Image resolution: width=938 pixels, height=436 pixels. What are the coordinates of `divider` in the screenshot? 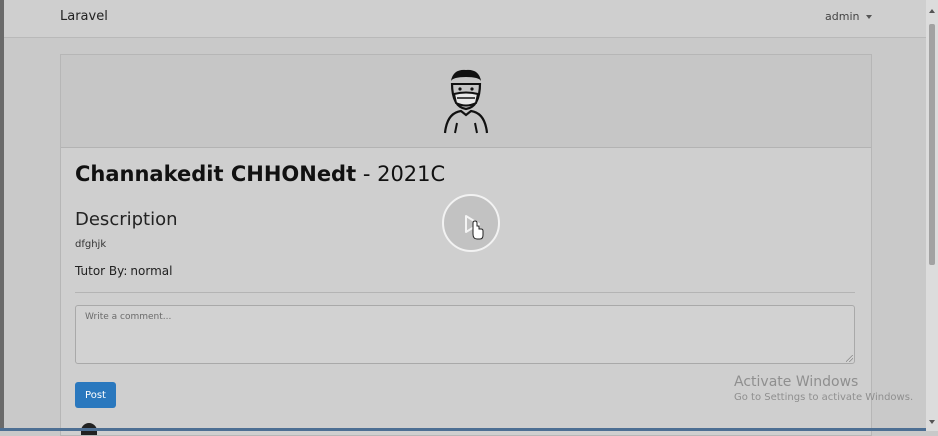 It's located at (465, 292).